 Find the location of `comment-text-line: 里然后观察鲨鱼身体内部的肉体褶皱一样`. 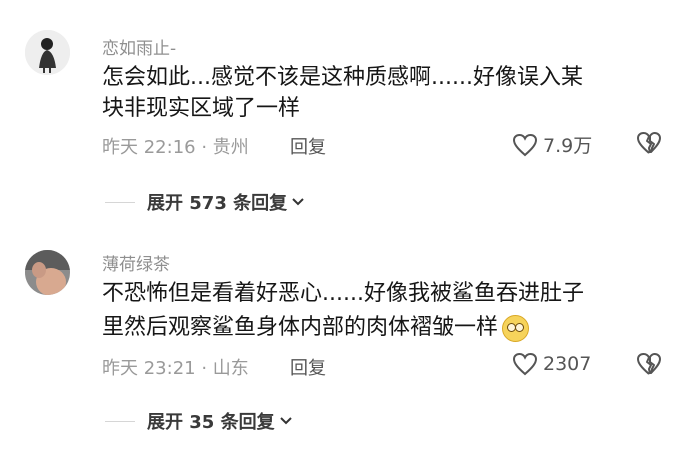

comment-text-line: 里然后观察鲨鱼身体内部的肉体褶皱一样 is located at coordinates (377, 327).